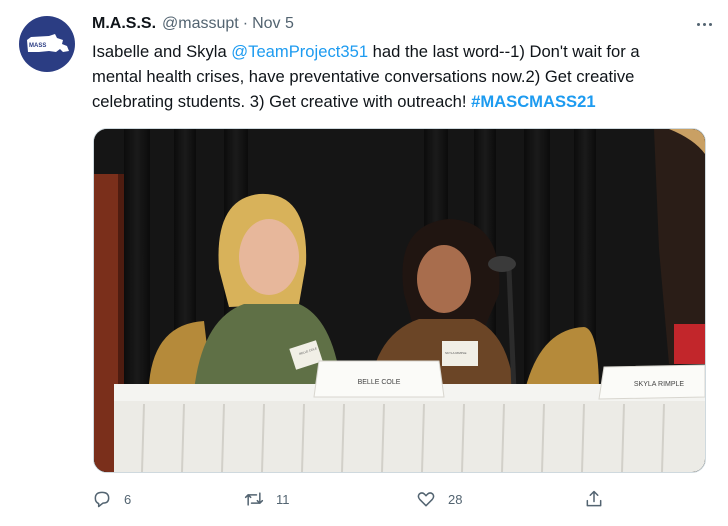 The width and height of the screenshot is (728, 526). I want to click on tweet-actions: 6 11 28, so click(398, 499).